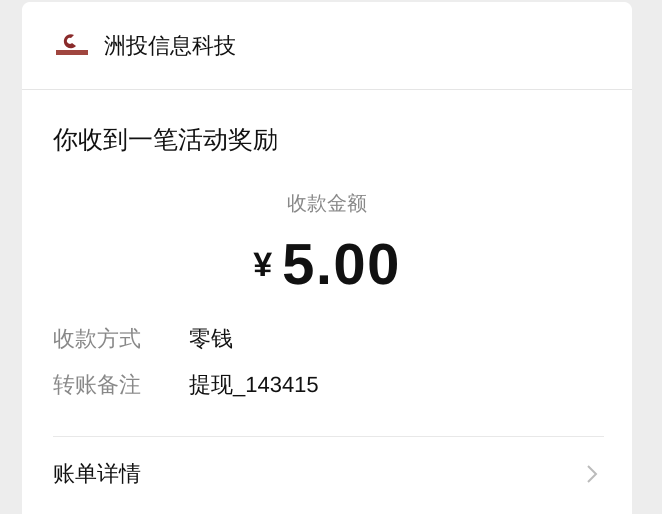 Image resolution: width=662 pixels, height=514 pixels. What do you see at coordinates (327, 204) in the screenshot?
I see `amount-label: 收款金额` at bounding box center [327, 204].